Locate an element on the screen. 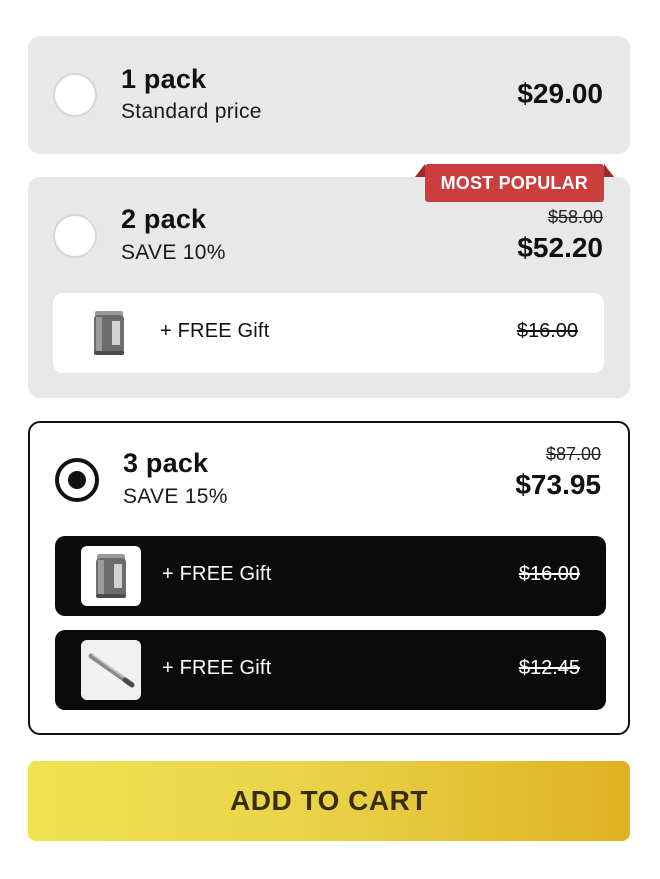  free-gift-item: + FREE Gift $12.45 is located at coordinates (330, 670).